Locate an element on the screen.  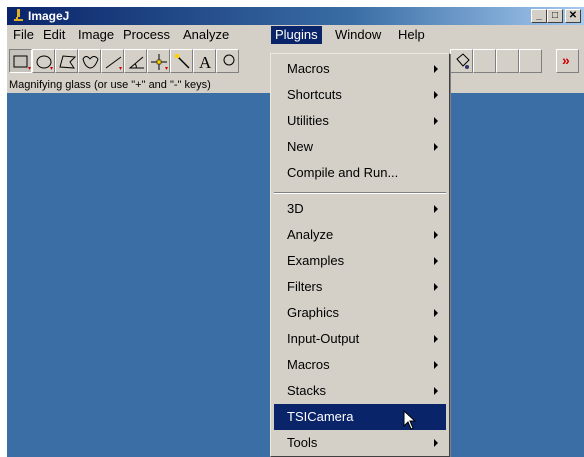
menu-file: File is located at coordinates (23, 35).